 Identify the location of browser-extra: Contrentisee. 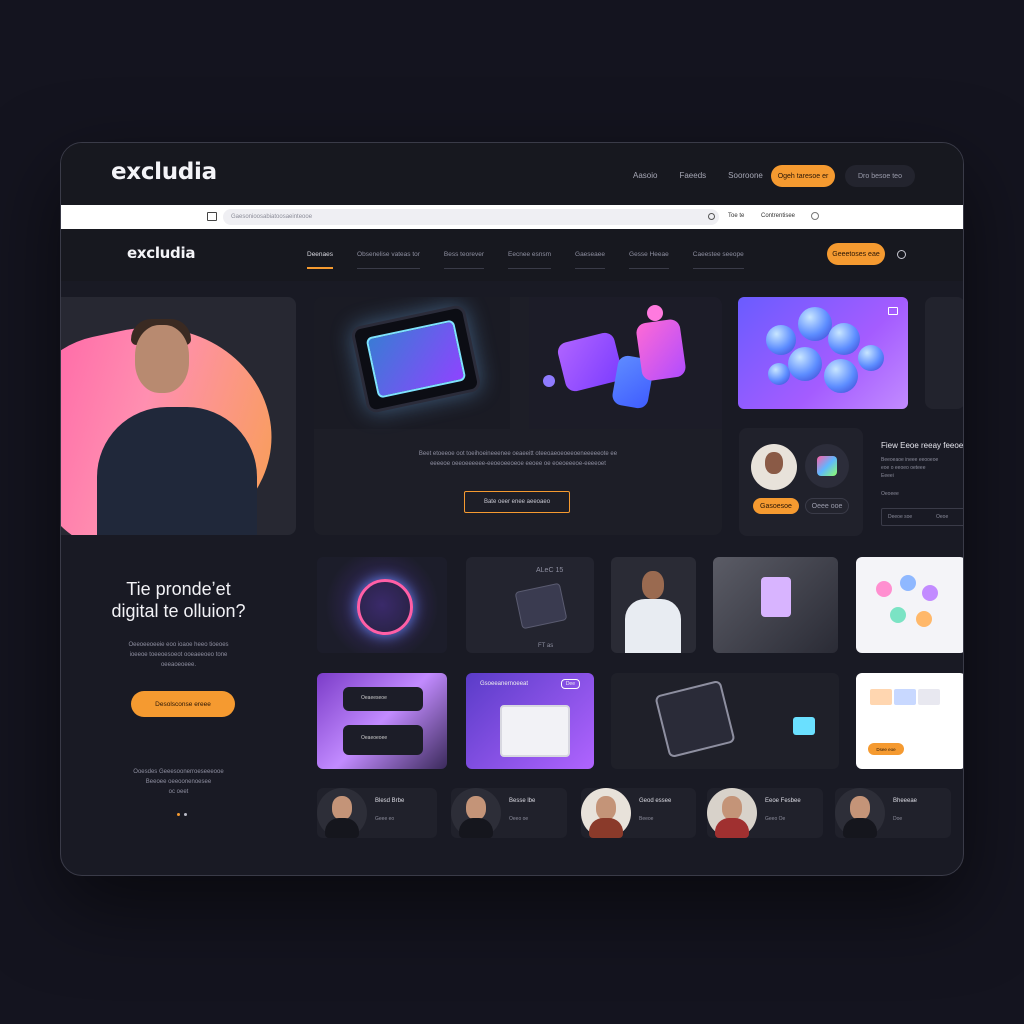
(778, 216).